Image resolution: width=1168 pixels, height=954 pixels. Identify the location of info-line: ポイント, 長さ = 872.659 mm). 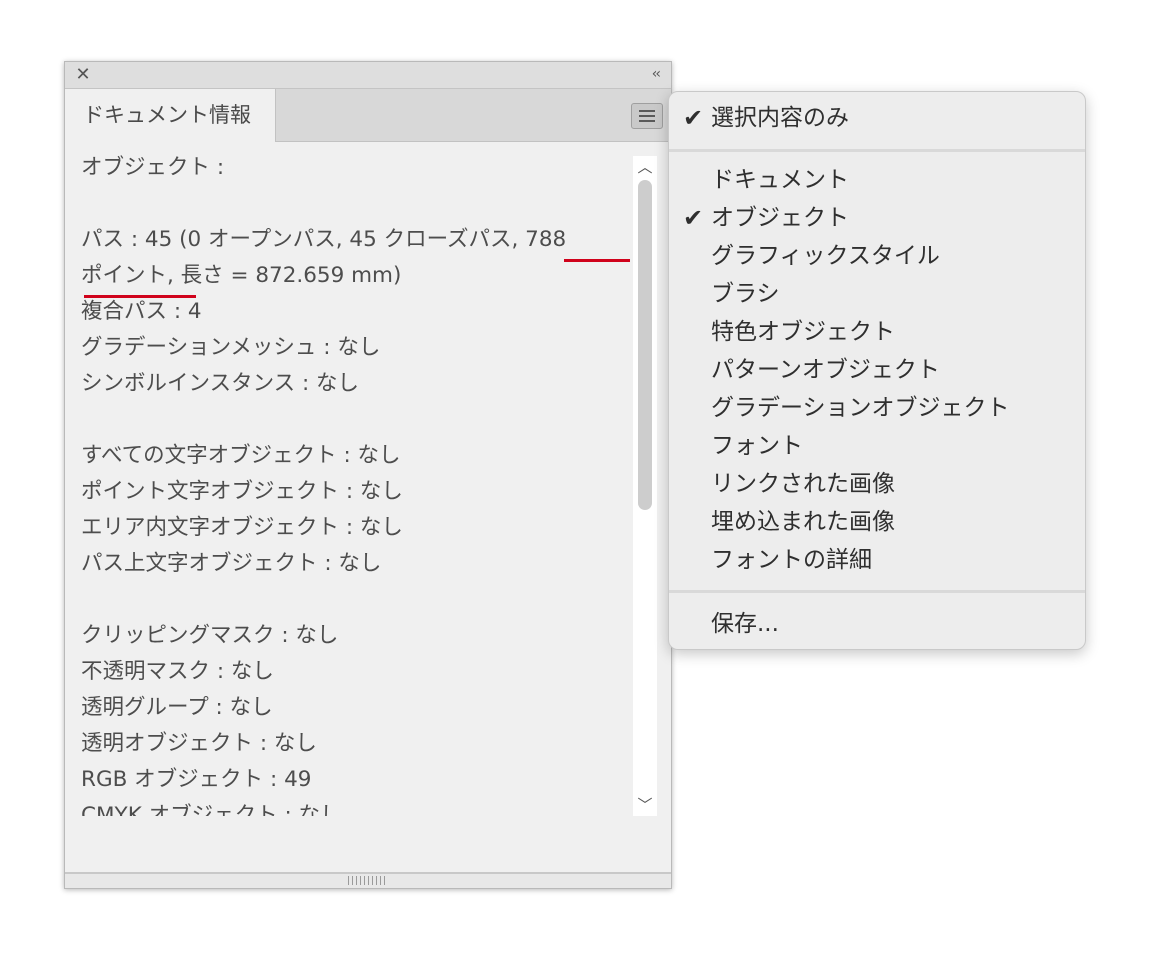
(241, 275).